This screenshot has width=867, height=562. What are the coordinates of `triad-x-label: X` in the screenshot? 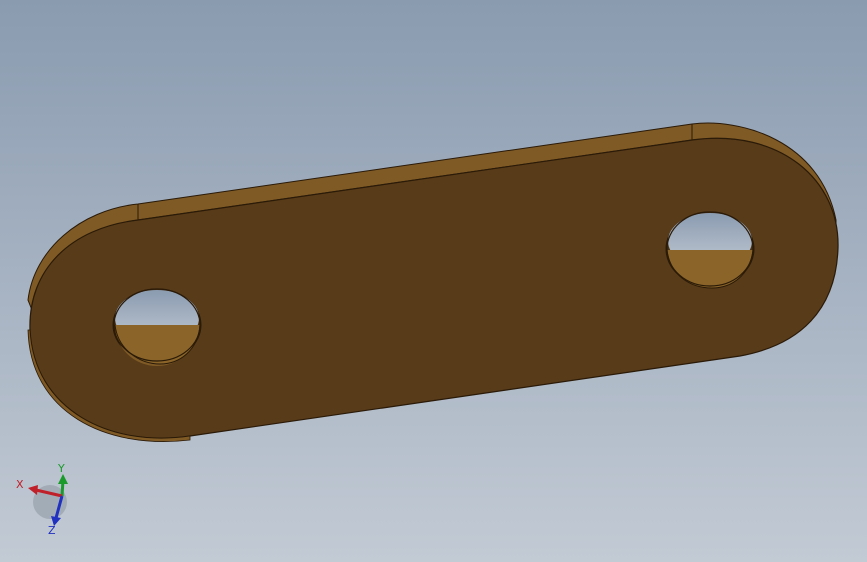 It's located at (20, 484).